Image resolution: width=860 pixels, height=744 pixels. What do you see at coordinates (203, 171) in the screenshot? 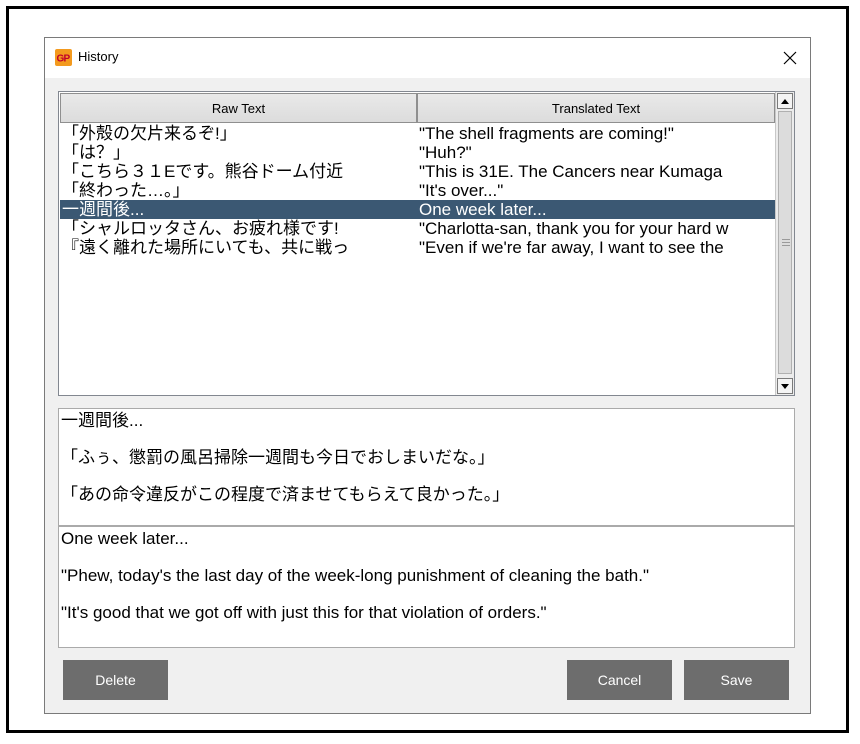
I see `raw-cell: 「こちら３１Eです。熊谷ドーム付近` at bounding box center [203, 171].